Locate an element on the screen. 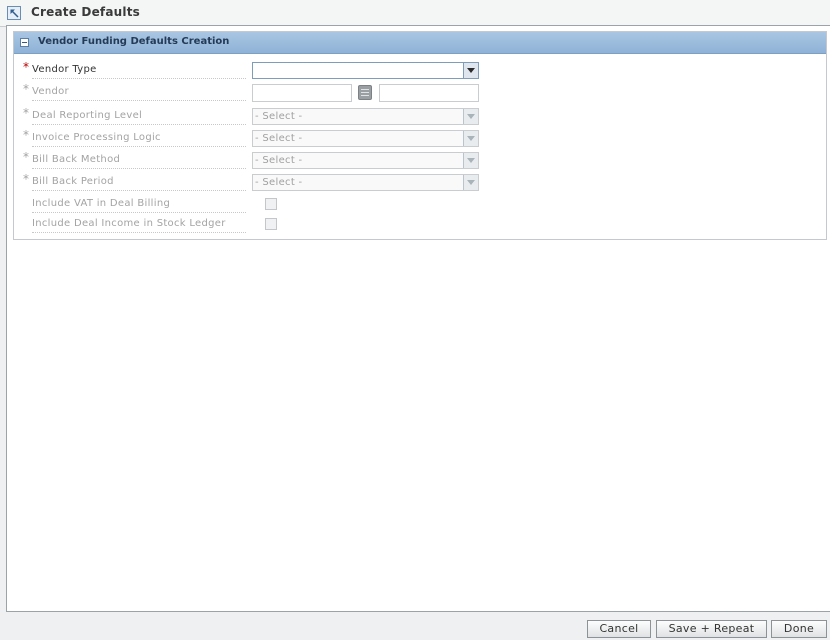 The height and width of the screenshot is (640, 830). deal-reporting-level-row: * Deal Reporting Level - Select - is located at coordinates (413, 116).